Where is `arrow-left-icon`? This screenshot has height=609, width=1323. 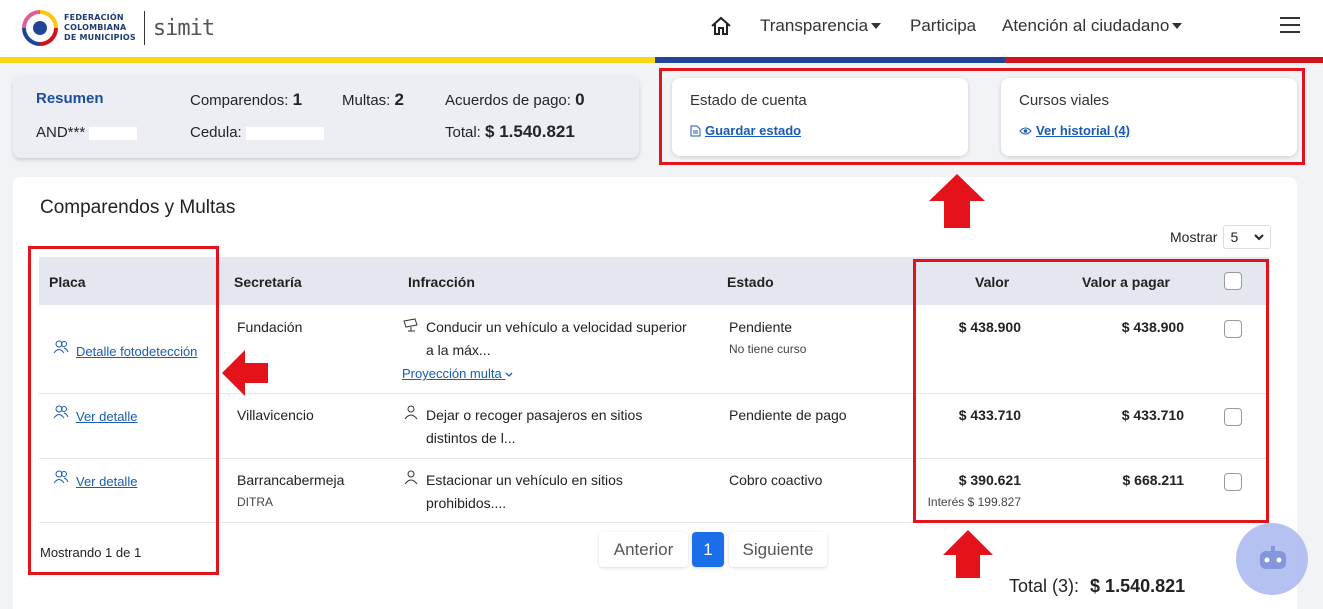 arrow-left-icon is located at coordinates (245, 373).